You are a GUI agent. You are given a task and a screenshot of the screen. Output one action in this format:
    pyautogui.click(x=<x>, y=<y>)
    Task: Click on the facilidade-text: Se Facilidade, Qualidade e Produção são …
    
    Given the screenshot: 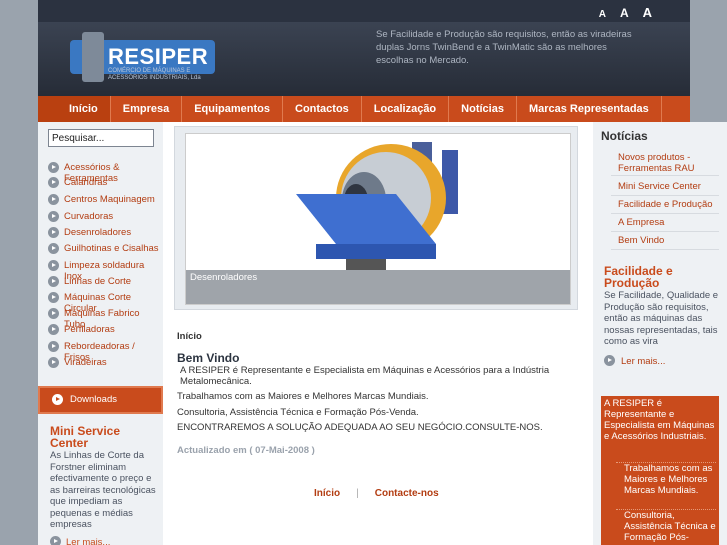 What is the action you would take?
    pyautogui.click(x=661, y=318)
    